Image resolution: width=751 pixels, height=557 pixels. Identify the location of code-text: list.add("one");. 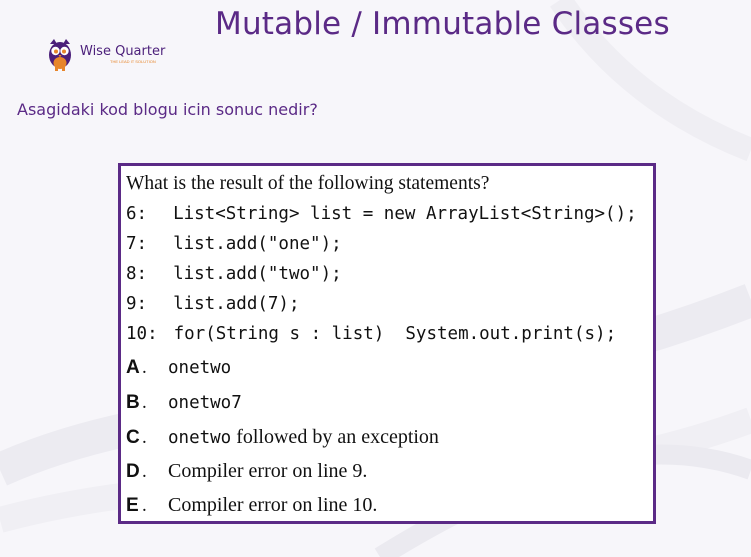
(257, 244).